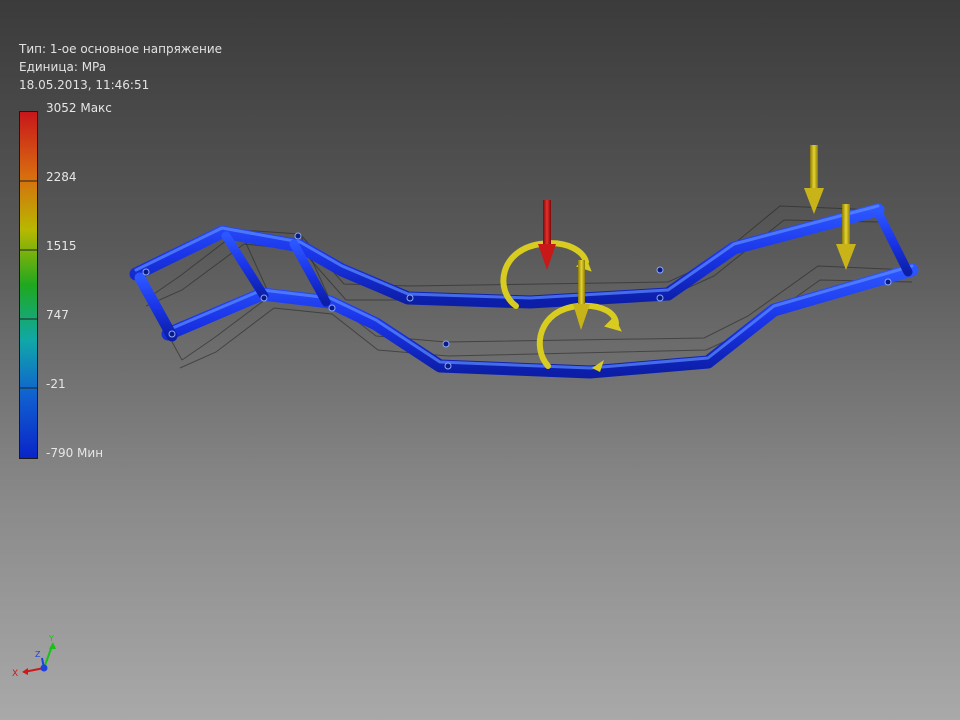  Describe the element at coordinates (61, 246) in the screenshot. I see `legend-tick-label: 1515` at that location.